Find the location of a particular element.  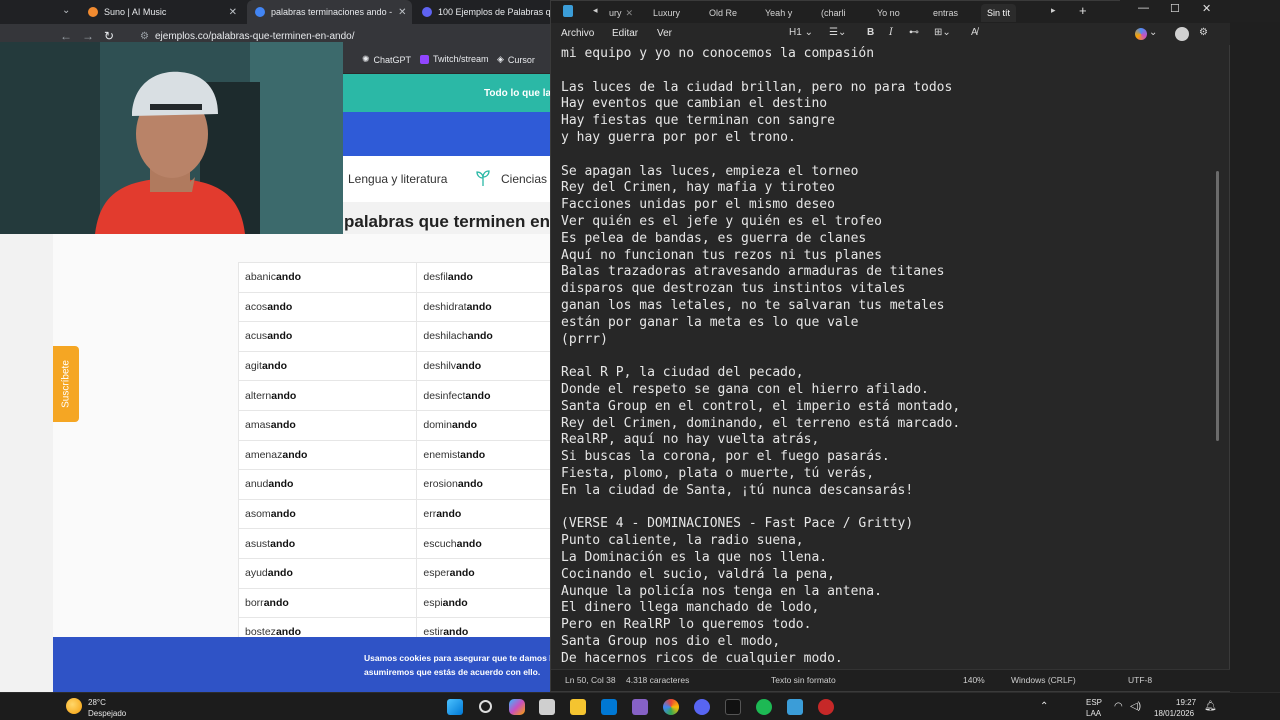

new-tab-icon: + is located at coordinates (1083, 10).